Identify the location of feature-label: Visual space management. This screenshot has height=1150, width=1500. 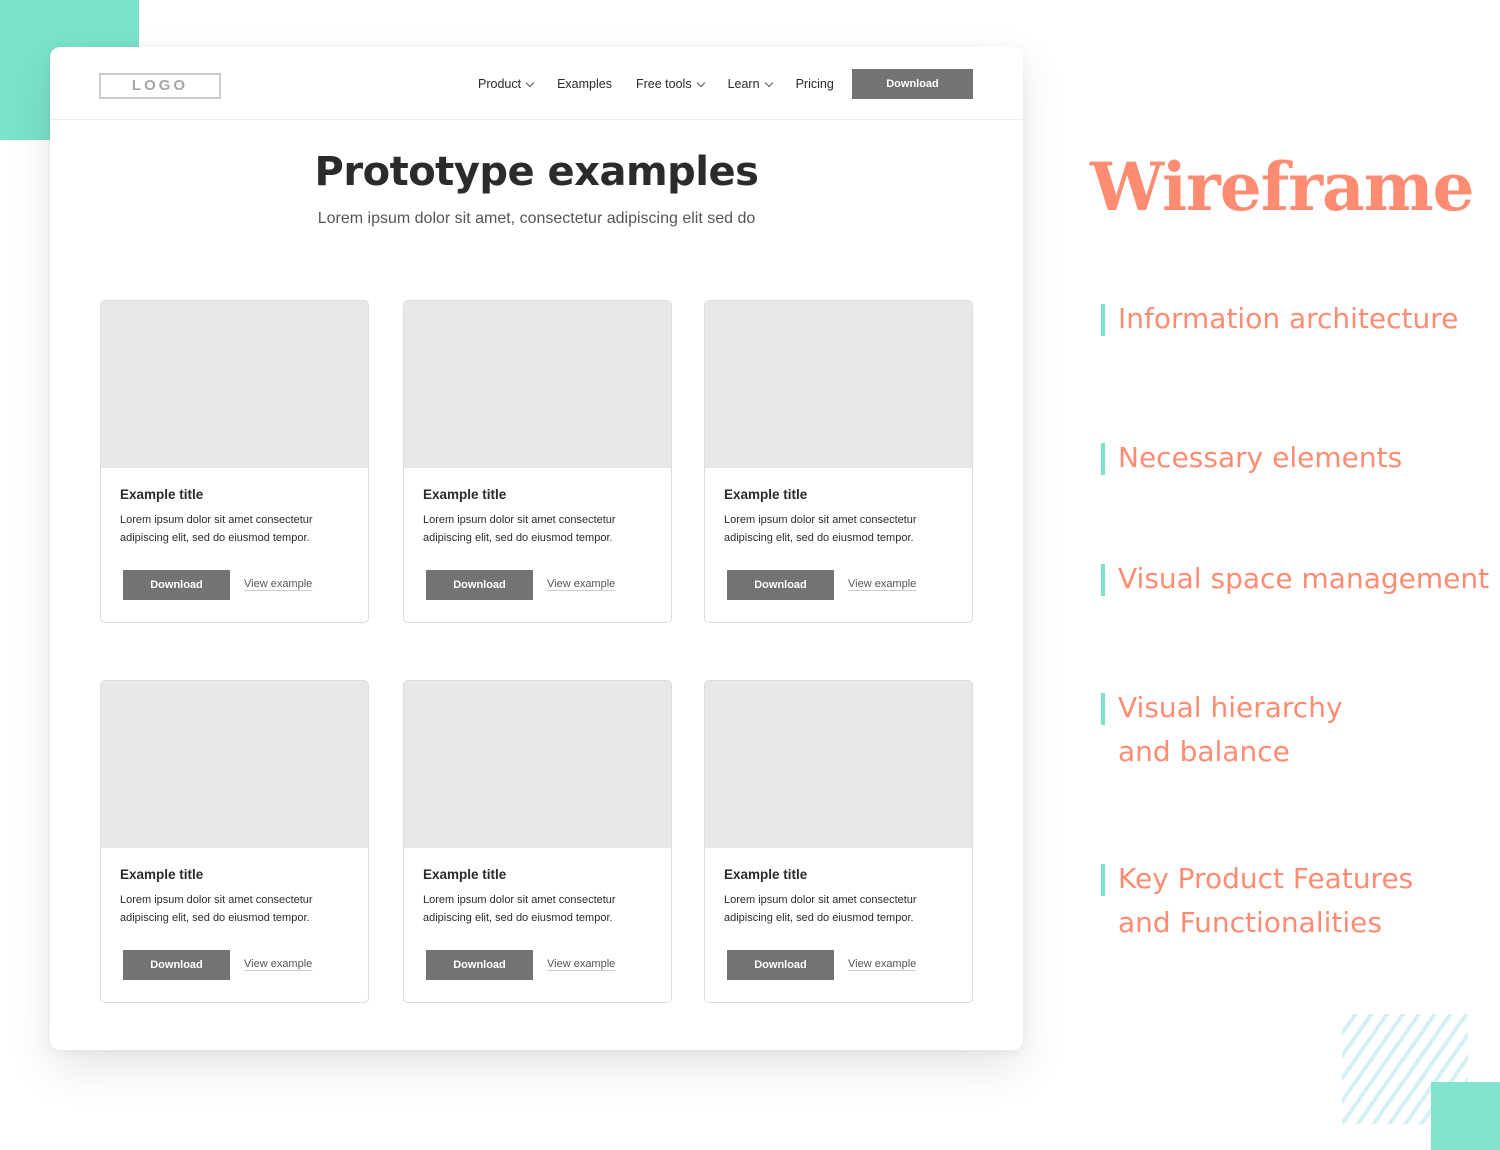
(1304, 578).